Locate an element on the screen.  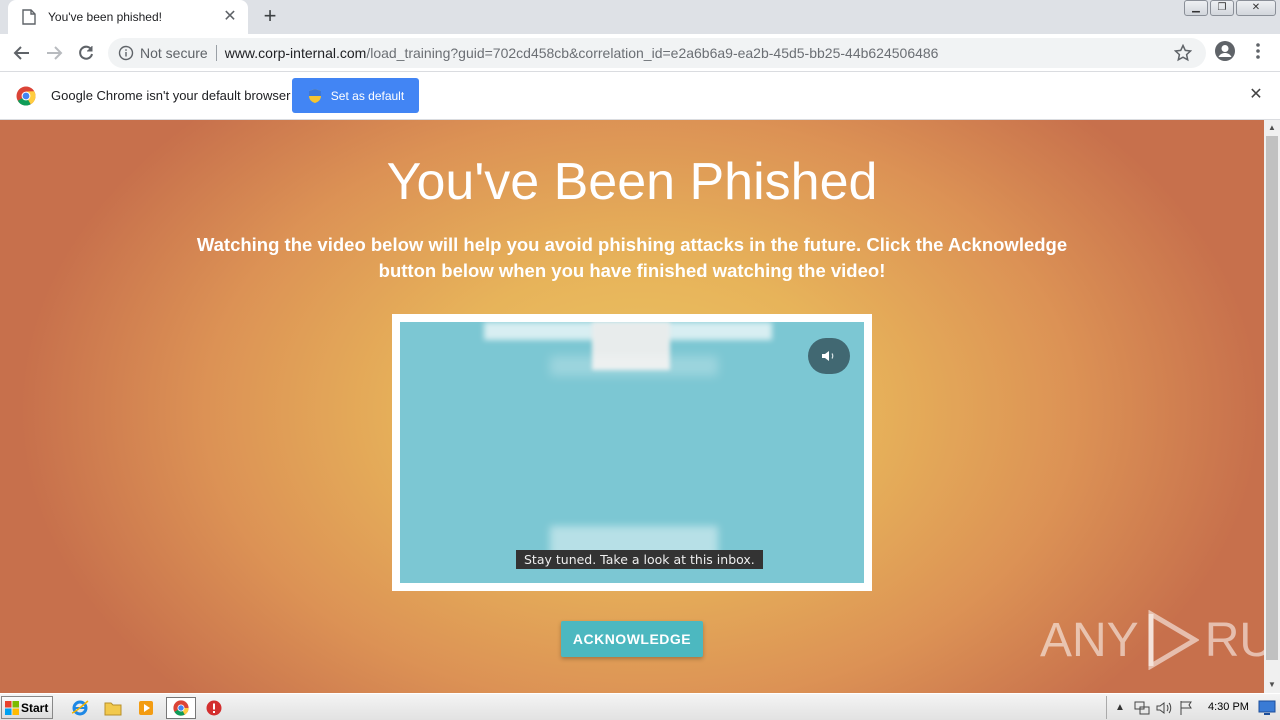
account-icon is located at coordinates (1225, 51).